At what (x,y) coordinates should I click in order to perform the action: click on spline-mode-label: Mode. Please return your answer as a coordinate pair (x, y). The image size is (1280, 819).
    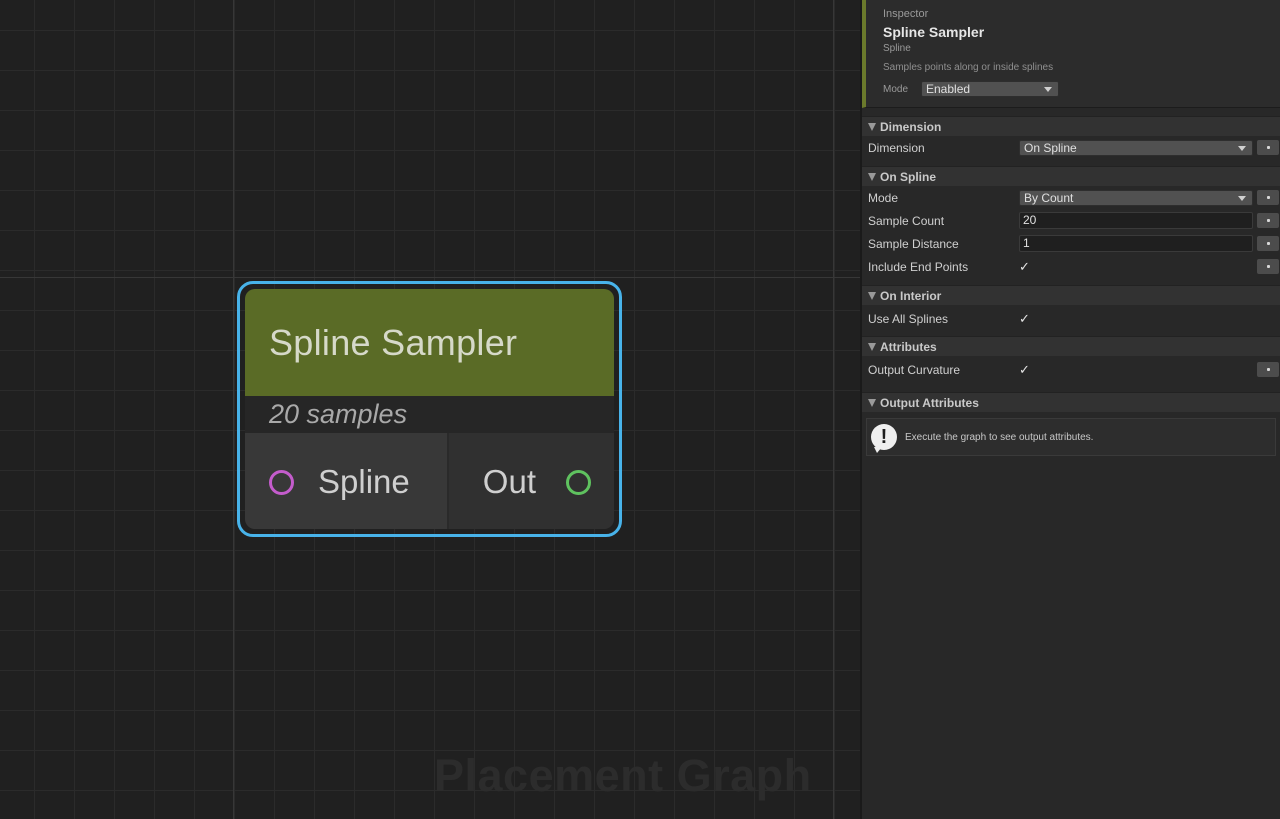
    Looking at the image, I should click on (883, 197).